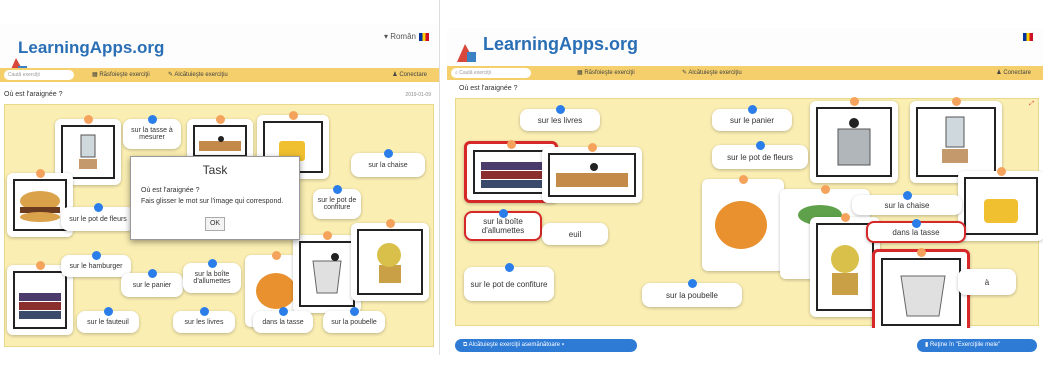  What do you see at coordinates (475, 73) in the screenshot?
I see `search-placeholder: Caută exerciţii` at bounding box center [475, 73].